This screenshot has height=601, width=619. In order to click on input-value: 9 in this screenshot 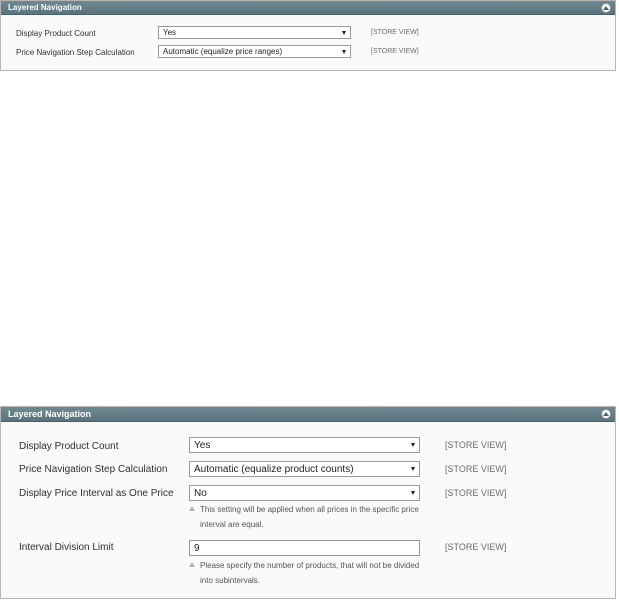, I will do `click(197, 548)`.